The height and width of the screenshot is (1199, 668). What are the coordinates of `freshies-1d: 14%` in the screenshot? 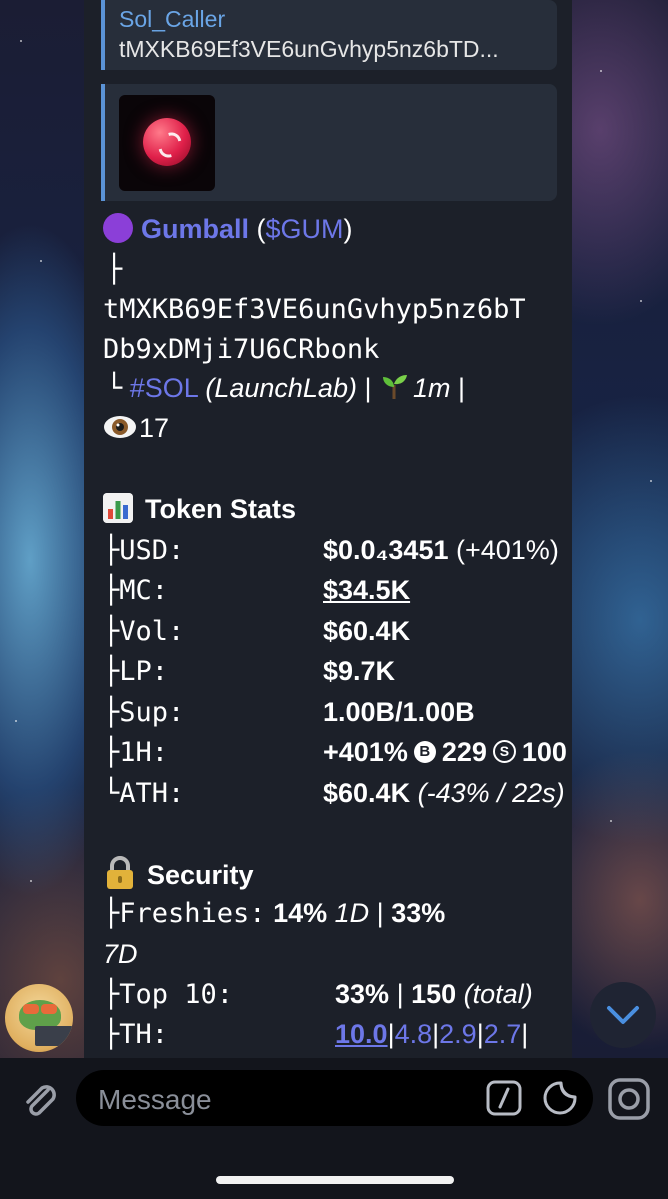 It's located at (300, 913).